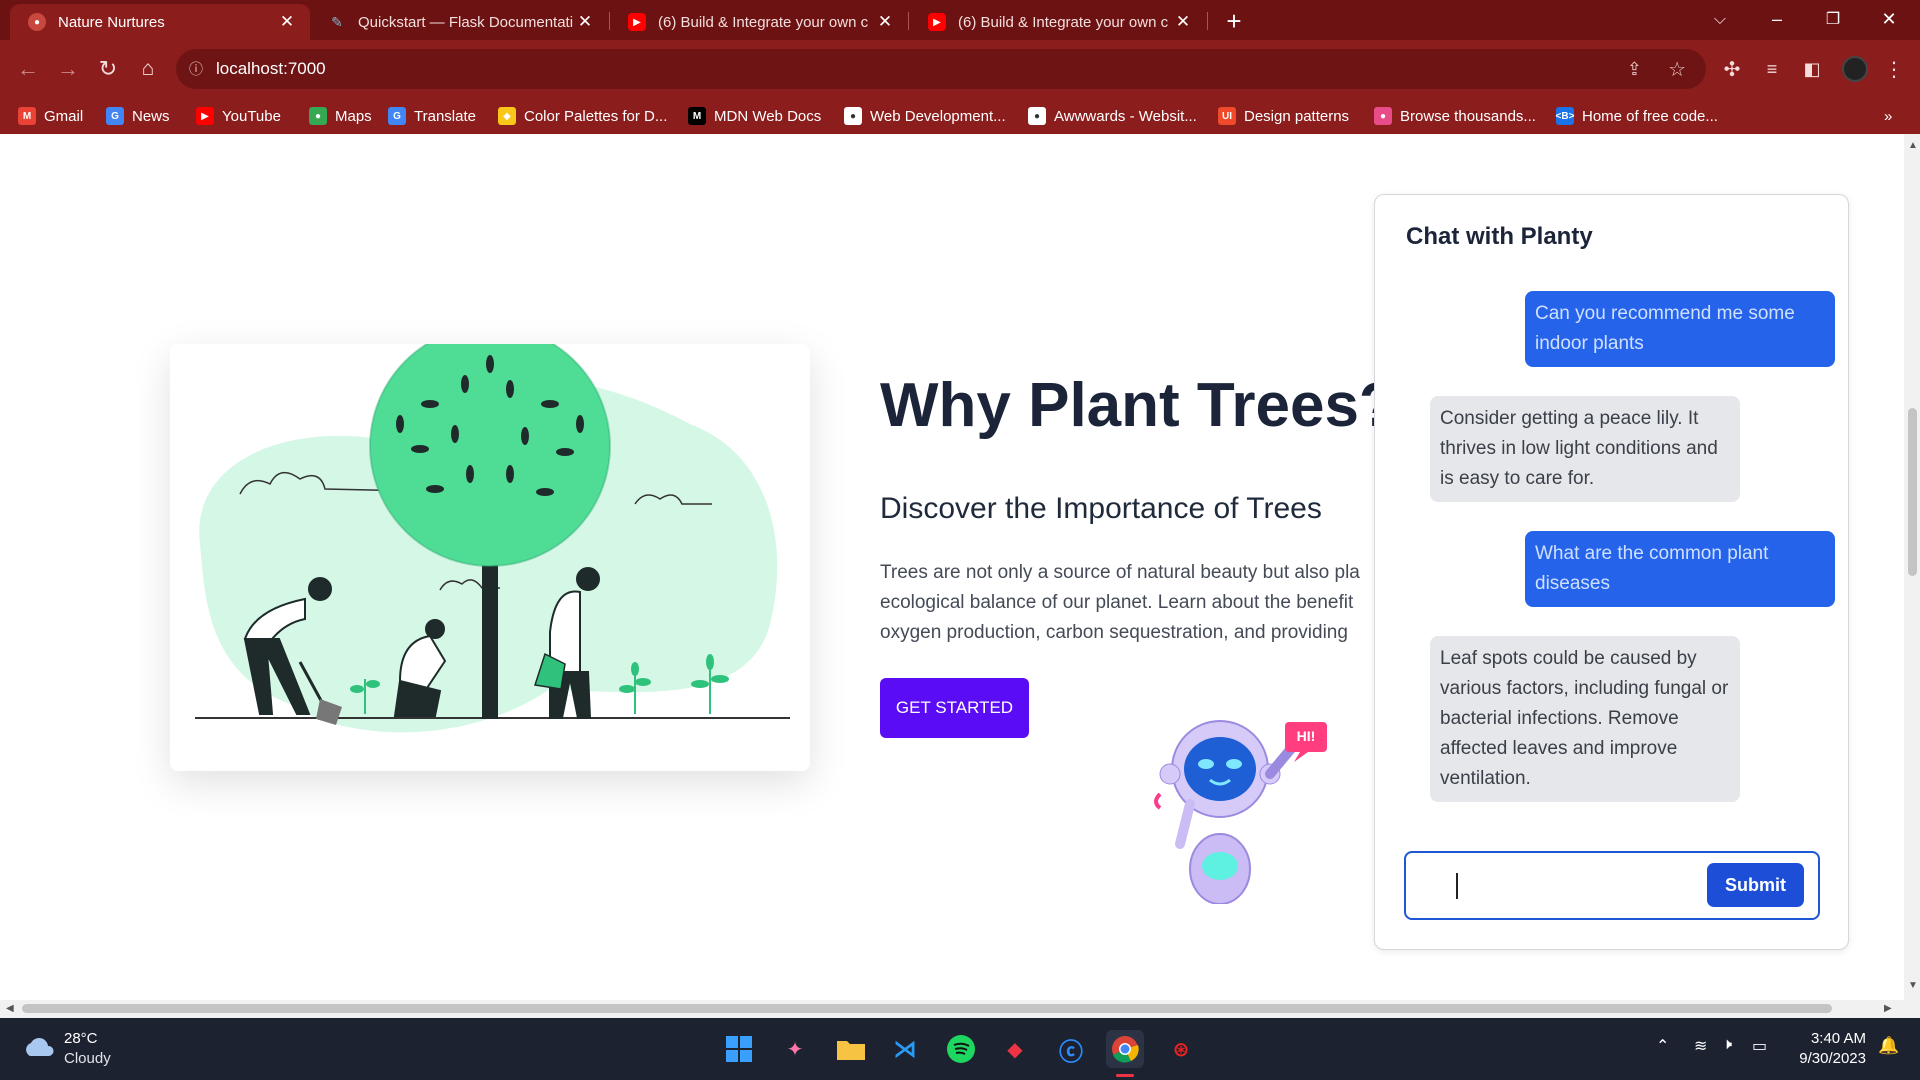 Image resolution: width=1920 pixels, height=1080 pixels. I want to click on c-app-icon: ⓒ, so click(1071, 1049).